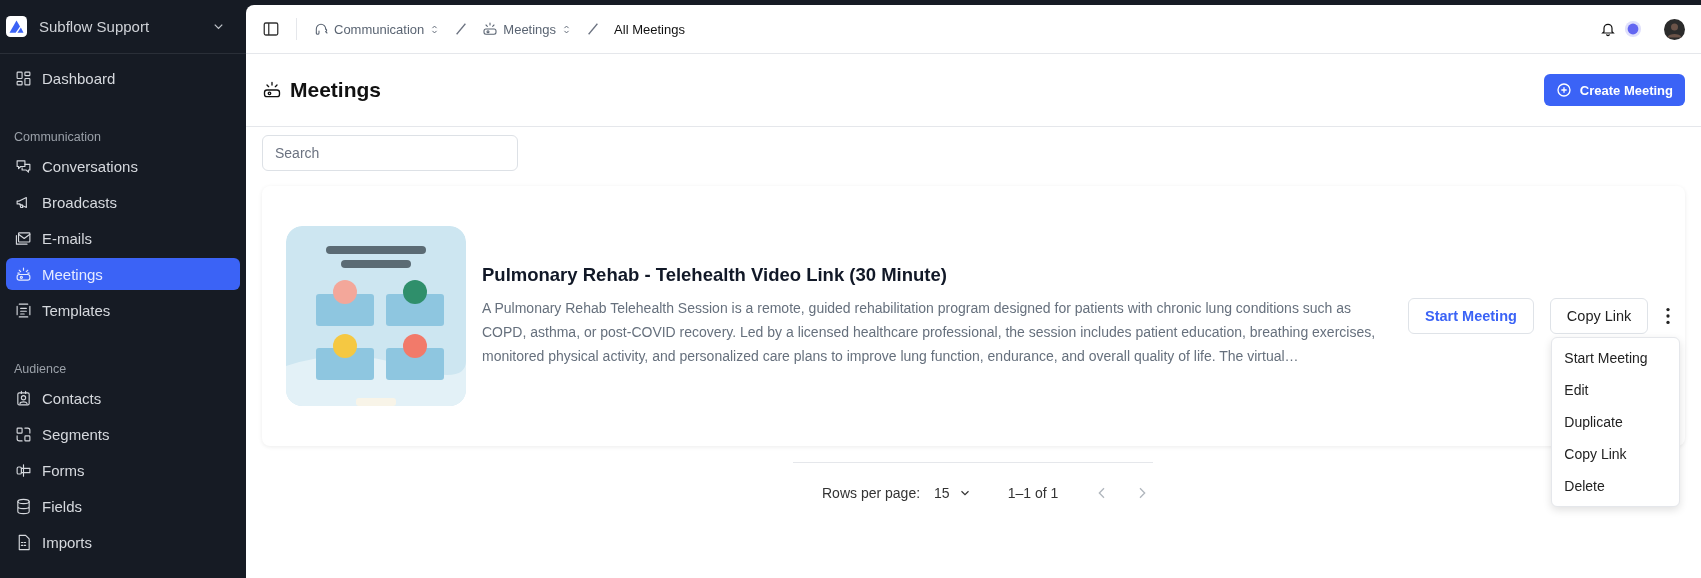  Describe the element at coordinates (1616, 358) in the screenshot. I see `menu-item: Start Meeting` at that location.